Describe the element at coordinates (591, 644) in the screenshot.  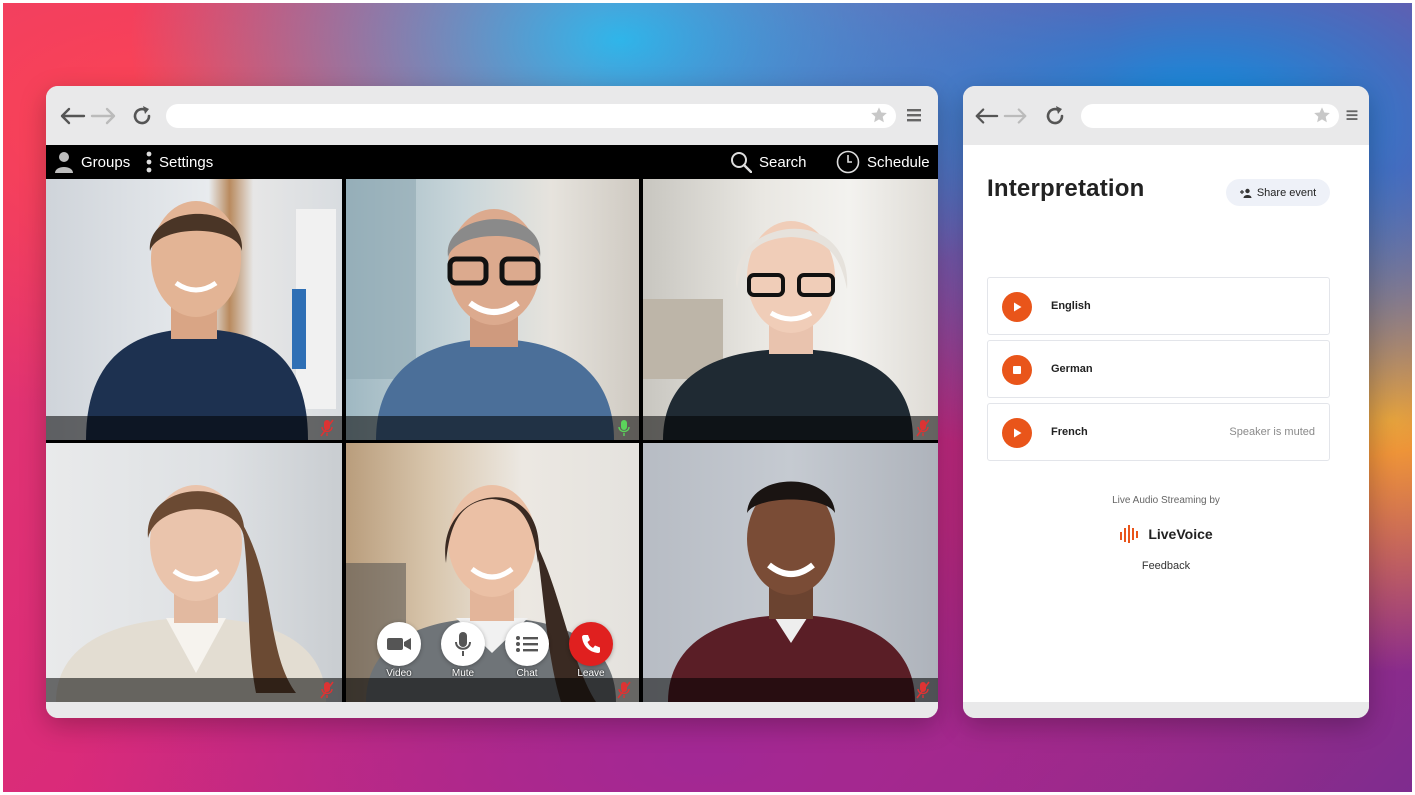
I see `phone-hangup-icon` at that location.